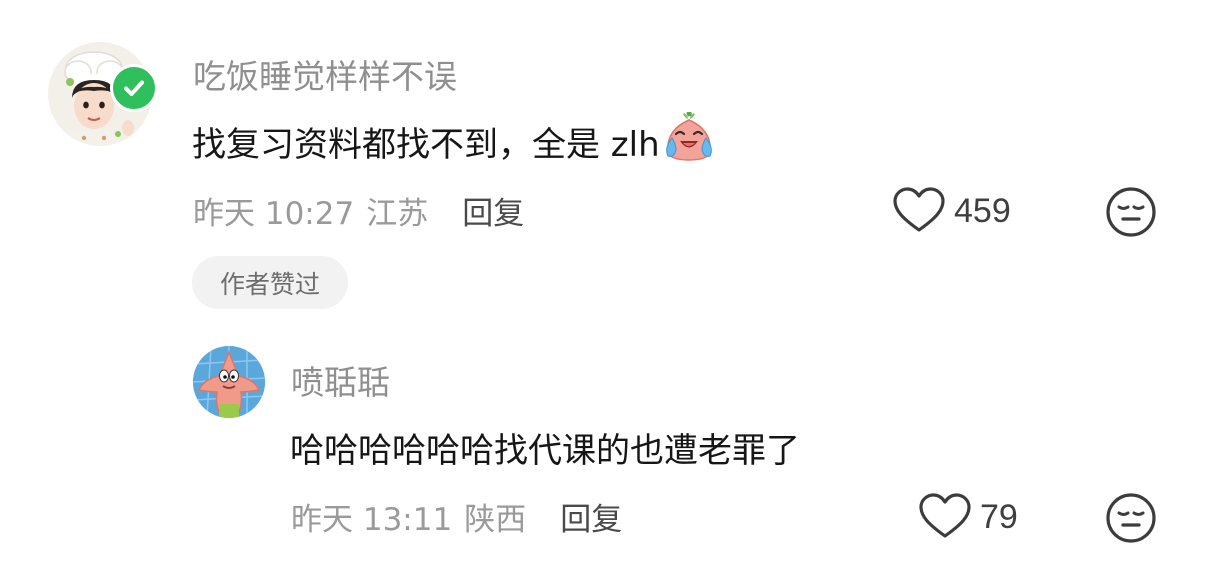 Image resolution: width=1206 pixels, height=569 pixels. What do you see at coordinates (372, 519) in the screenshot?
I see `comment-time: 昨天 13:11` at bounding box center [372, 519].